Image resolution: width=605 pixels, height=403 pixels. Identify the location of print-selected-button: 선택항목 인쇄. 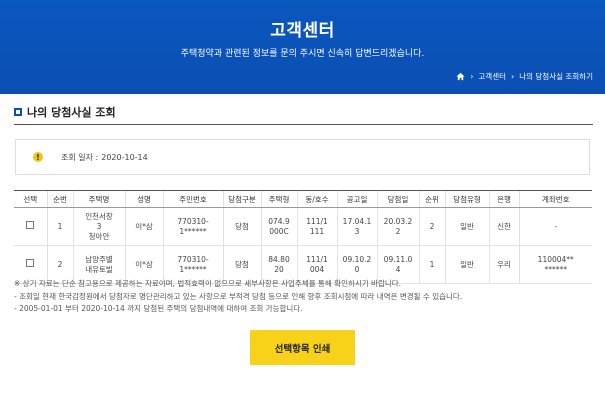
(302, 347).